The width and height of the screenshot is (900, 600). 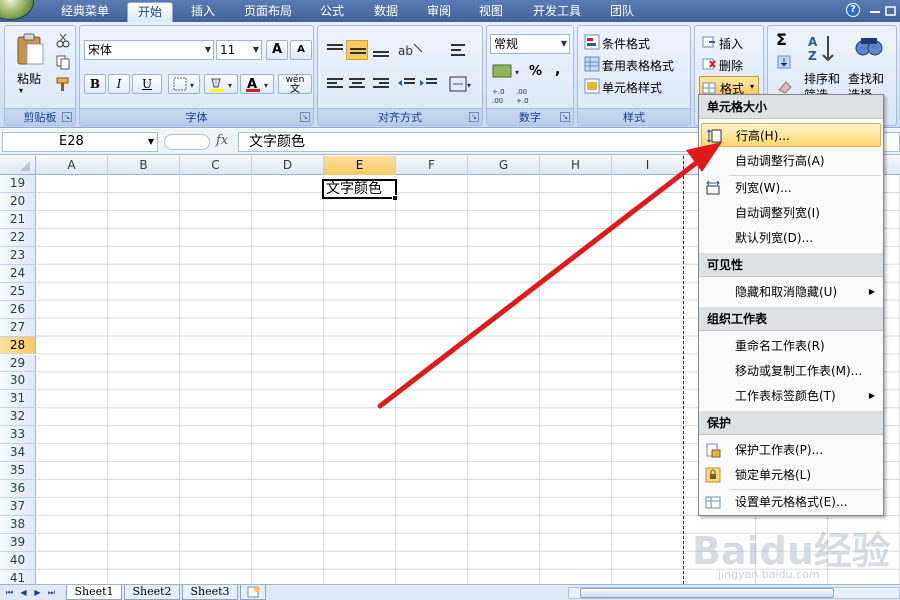 I want to click on row-header-19: 19, so click(x=18, y=184).